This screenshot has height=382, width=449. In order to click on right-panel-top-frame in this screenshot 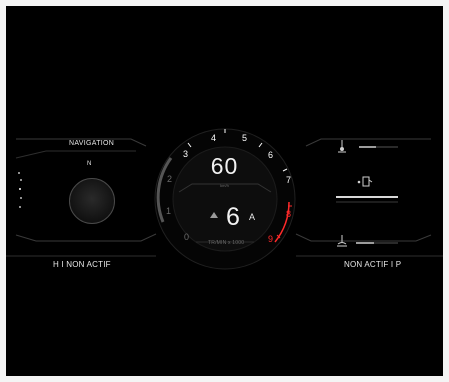, I will do `click(368, 142)`.